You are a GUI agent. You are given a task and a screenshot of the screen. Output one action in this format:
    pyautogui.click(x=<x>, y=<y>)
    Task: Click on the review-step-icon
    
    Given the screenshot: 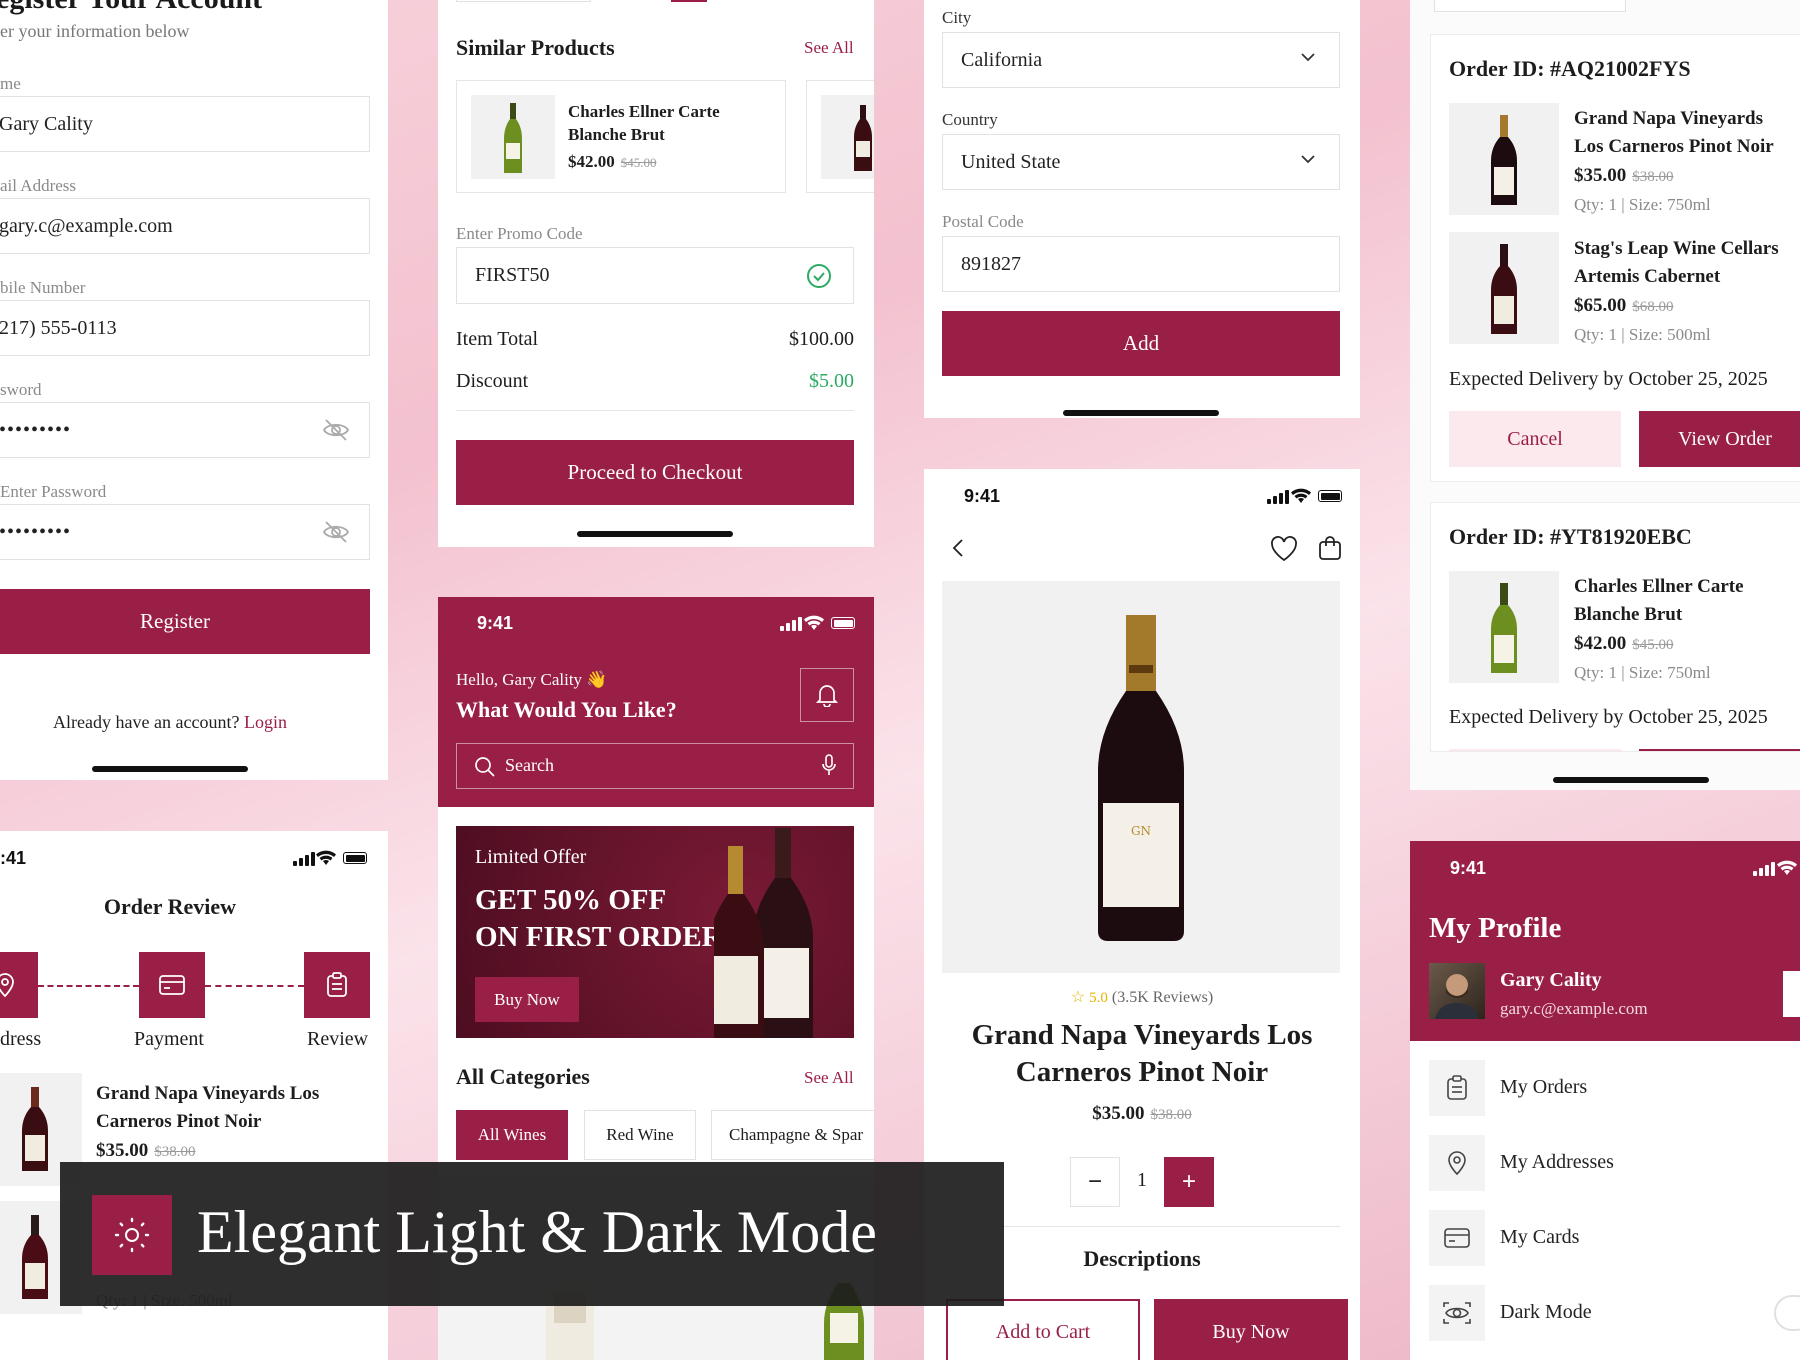 What is the action you would take?
    pyautogui.click(x=337, y=985)
    